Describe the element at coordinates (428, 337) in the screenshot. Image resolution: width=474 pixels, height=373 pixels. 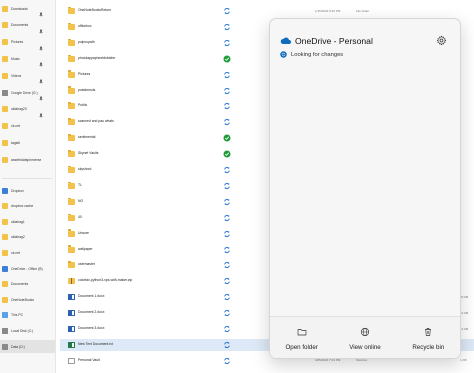
I see `recycle-bin-button: Recycle bin` at that location.